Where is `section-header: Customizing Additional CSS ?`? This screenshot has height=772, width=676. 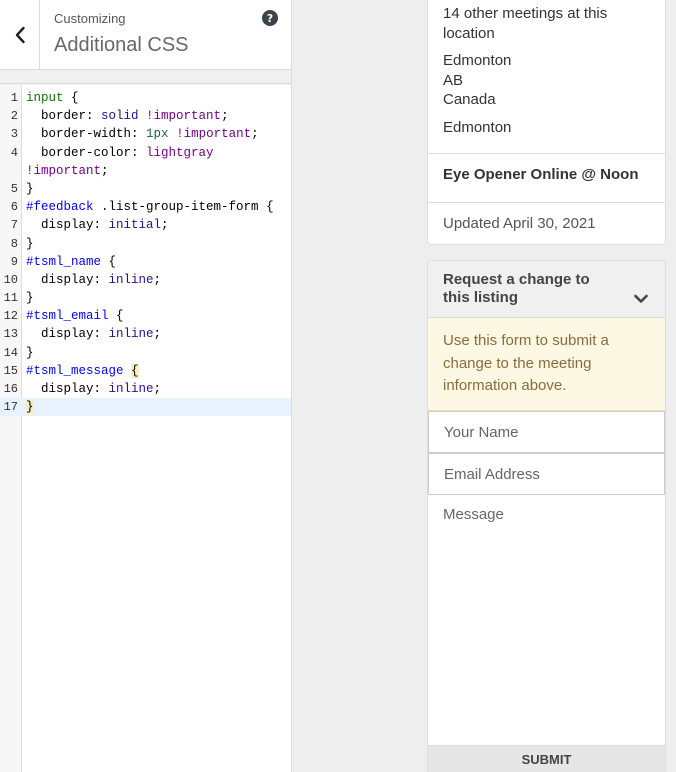
section-header: Customizing Additional CSS ? is located at coordinates (145, 35).